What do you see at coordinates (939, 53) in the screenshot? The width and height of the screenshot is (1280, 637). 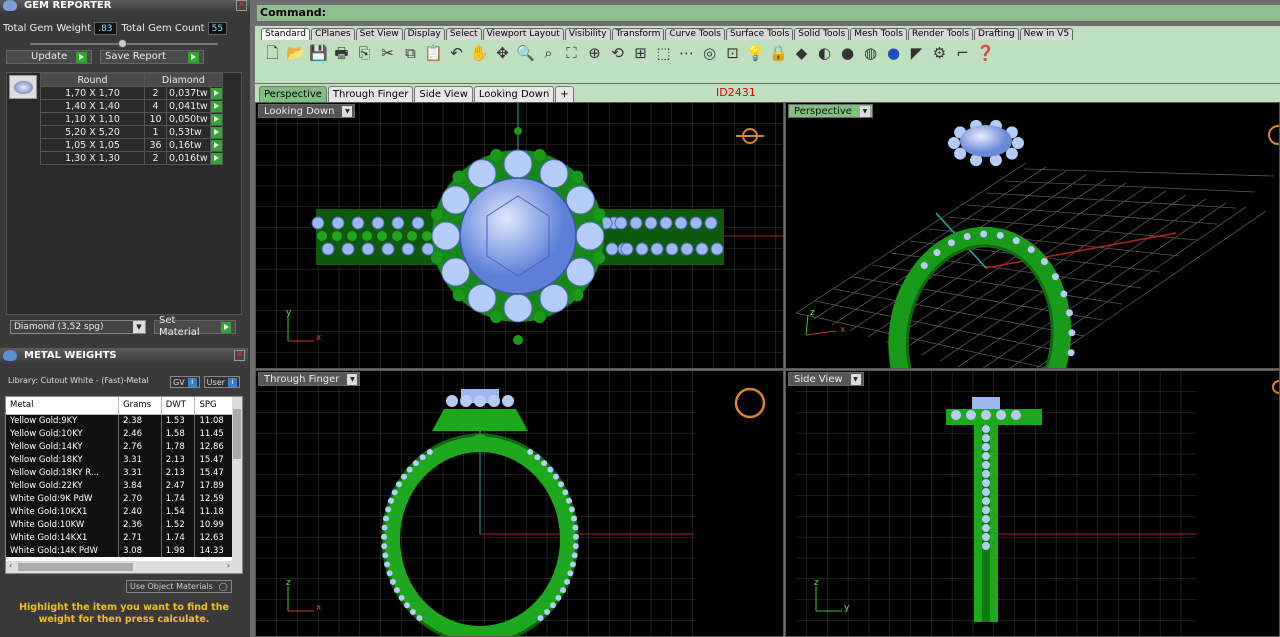 I see `options-gear-icon: ⚙` at bounding box center [939, 53].